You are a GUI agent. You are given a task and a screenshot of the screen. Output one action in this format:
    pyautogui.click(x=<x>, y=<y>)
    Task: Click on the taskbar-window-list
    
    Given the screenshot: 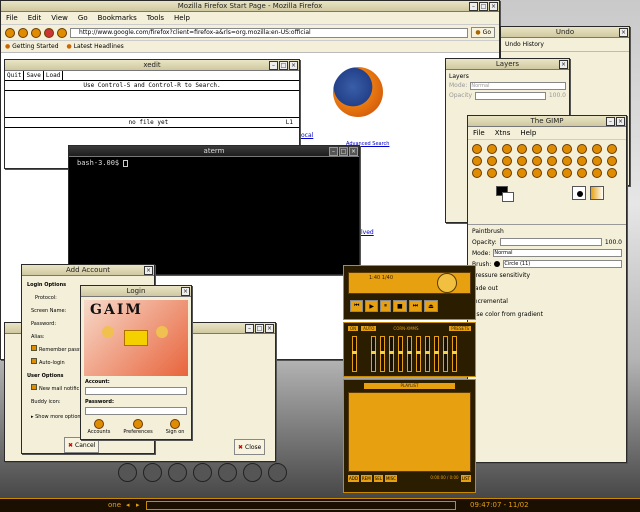 What is the action you would take?
    pyautogui.click(x=301, y=505)
    